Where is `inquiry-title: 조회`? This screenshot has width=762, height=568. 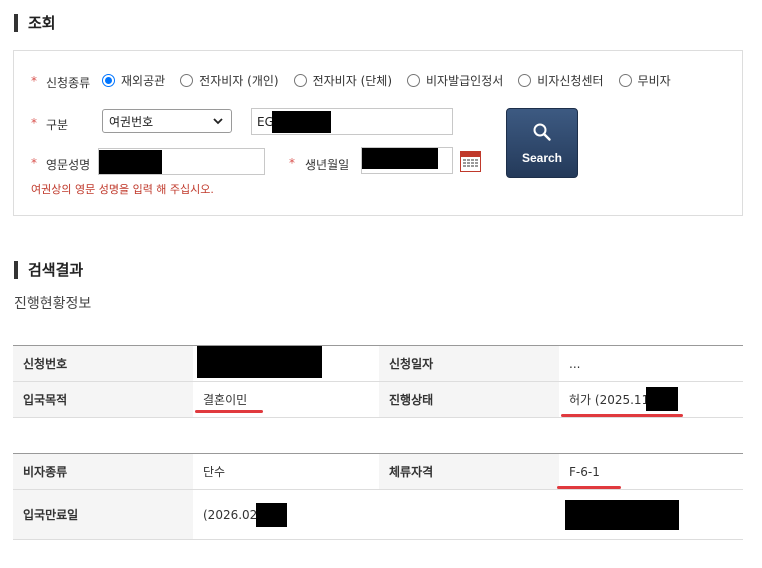
inquiry-title: 조회 is located at coordinates (42, 23).